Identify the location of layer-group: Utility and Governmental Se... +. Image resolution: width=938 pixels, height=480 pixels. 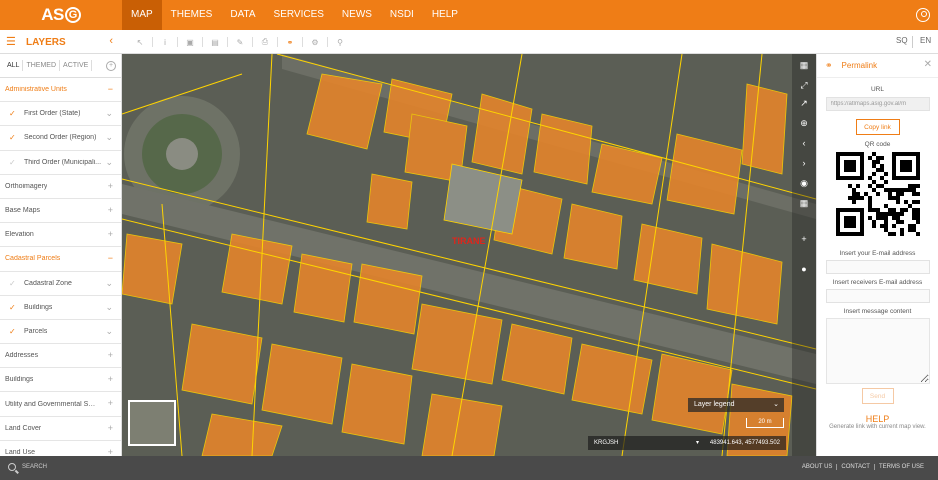
(60, 404).